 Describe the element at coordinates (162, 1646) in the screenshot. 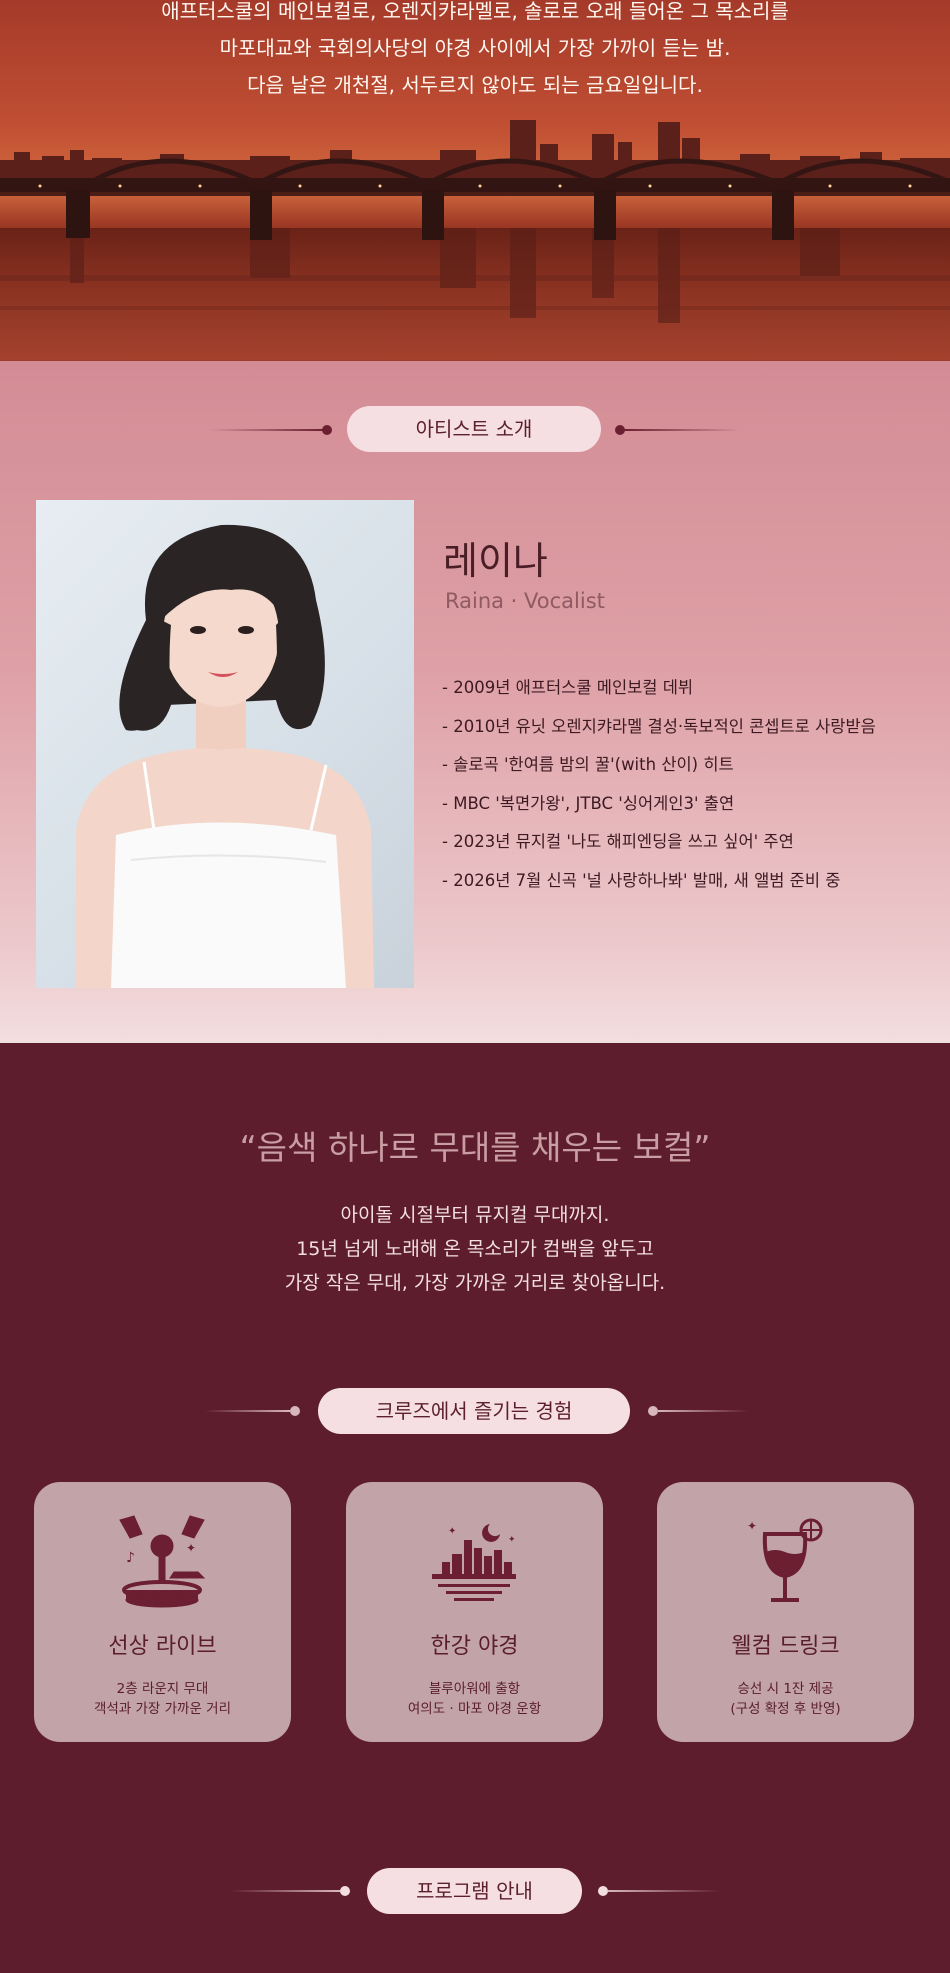

I see `card-title: 선상 라이브` at that location.